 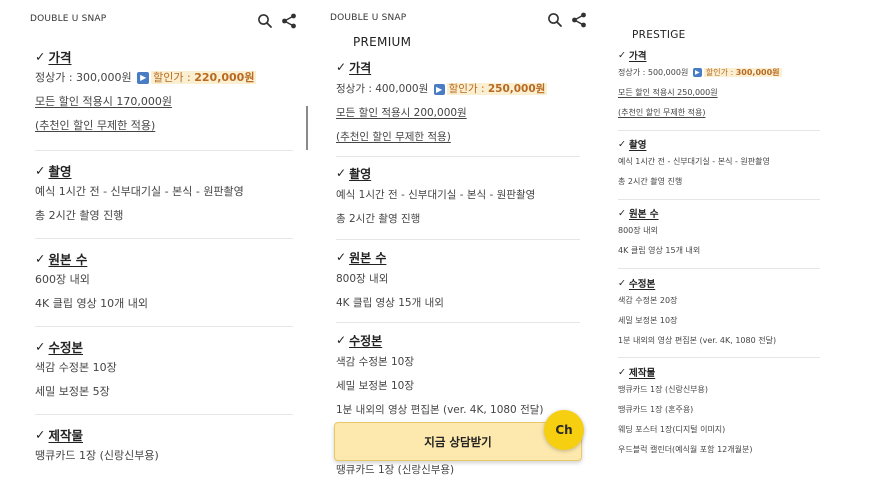 I want to click on scrollbar-thumb, so click(x=307, y=128).